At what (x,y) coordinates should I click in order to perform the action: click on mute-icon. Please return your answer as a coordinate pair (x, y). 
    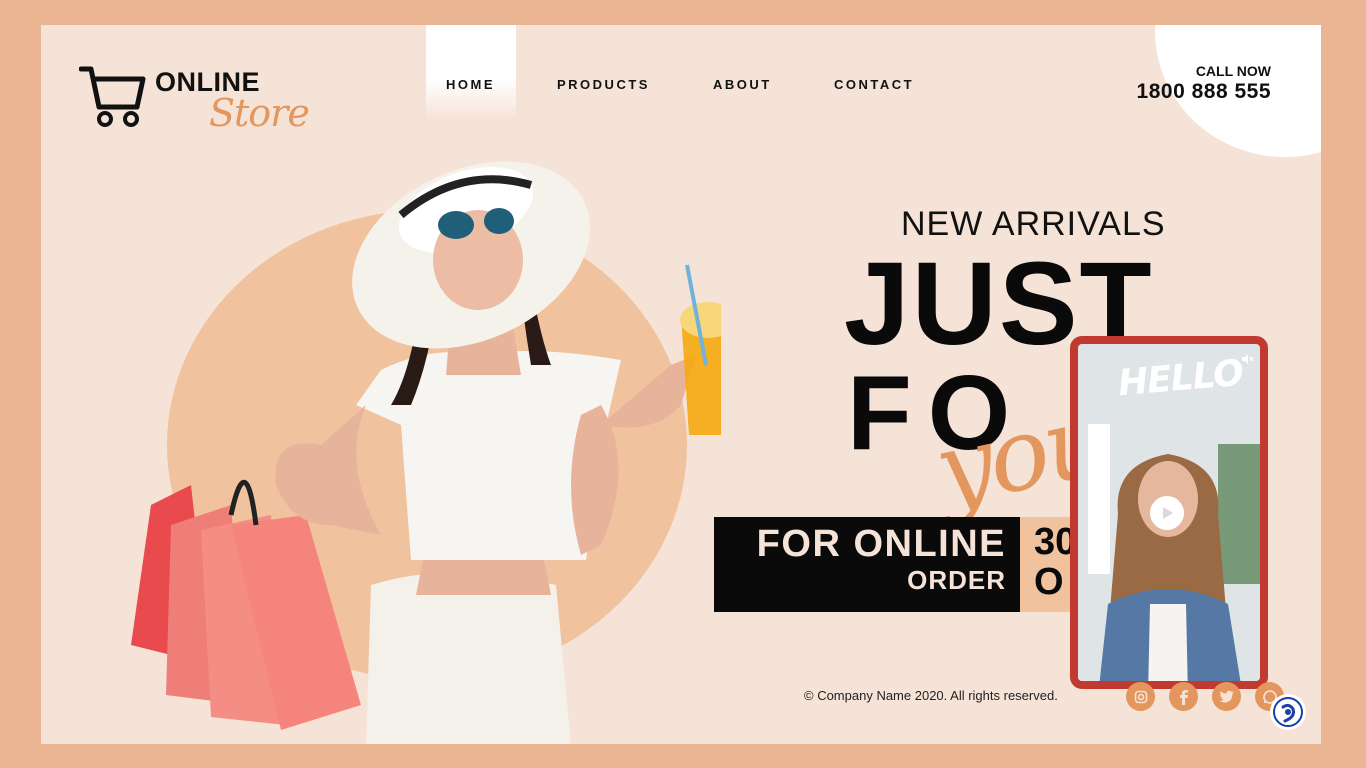
    Looking at the image, I should click on (1247, 359).